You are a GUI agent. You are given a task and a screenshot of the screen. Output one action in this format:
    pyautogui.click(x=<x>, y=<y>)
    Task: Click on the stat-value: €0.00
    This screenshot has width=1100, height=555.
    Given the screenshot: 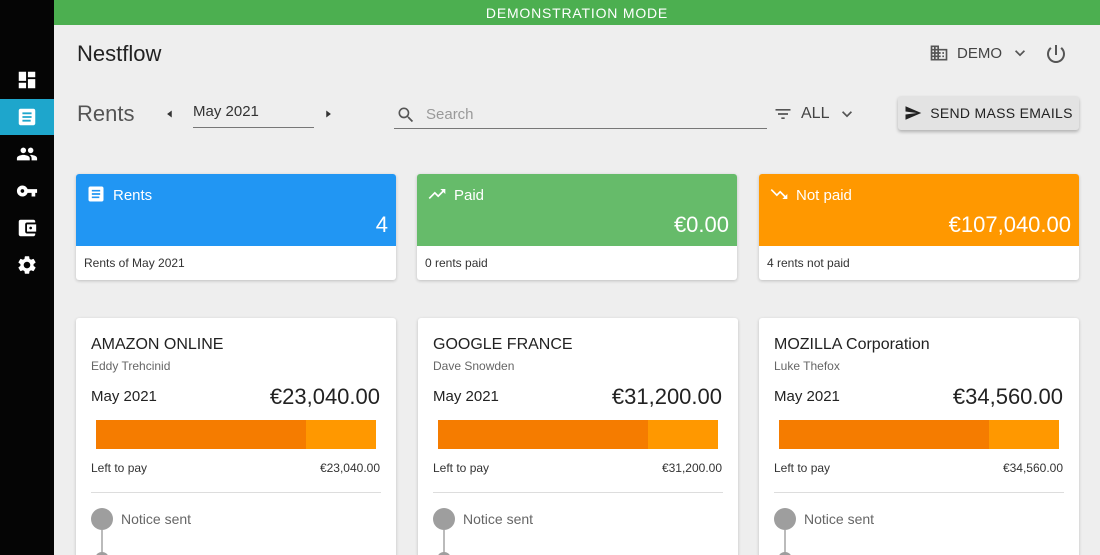 What is the action you would take?
    pyautogui.click(x=701, y=224)
    